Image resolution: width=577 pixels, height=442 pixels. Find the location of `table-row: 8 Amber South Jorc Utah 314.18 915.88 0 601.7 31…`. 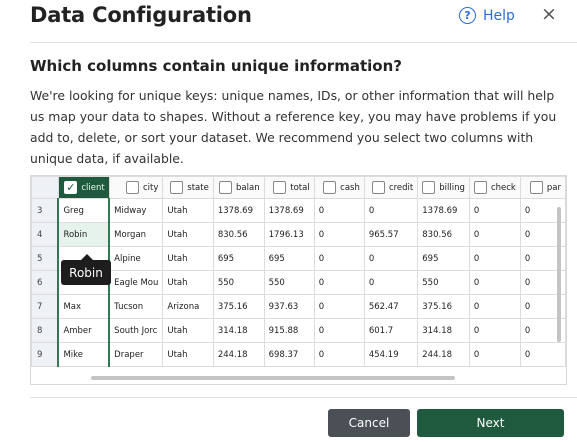

table-row: 8 Amber South Jorc Utah 314.18 915.88 0 601.7 31… is located at coordinates (298, 330).